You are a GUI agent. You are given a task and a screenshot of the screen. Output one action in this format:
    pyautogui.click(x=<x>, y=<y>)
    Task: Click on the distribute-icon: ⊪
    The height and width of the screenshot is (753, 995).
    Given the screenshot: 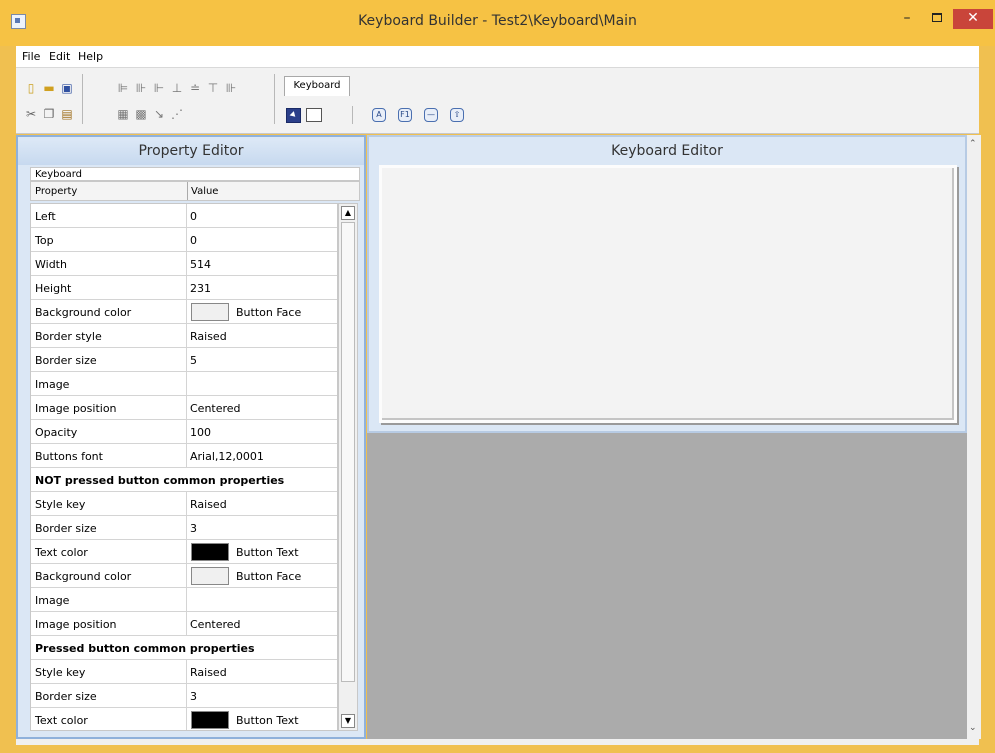 What is the action you would take?
    pyautogui.click(x=231, y=88)
    